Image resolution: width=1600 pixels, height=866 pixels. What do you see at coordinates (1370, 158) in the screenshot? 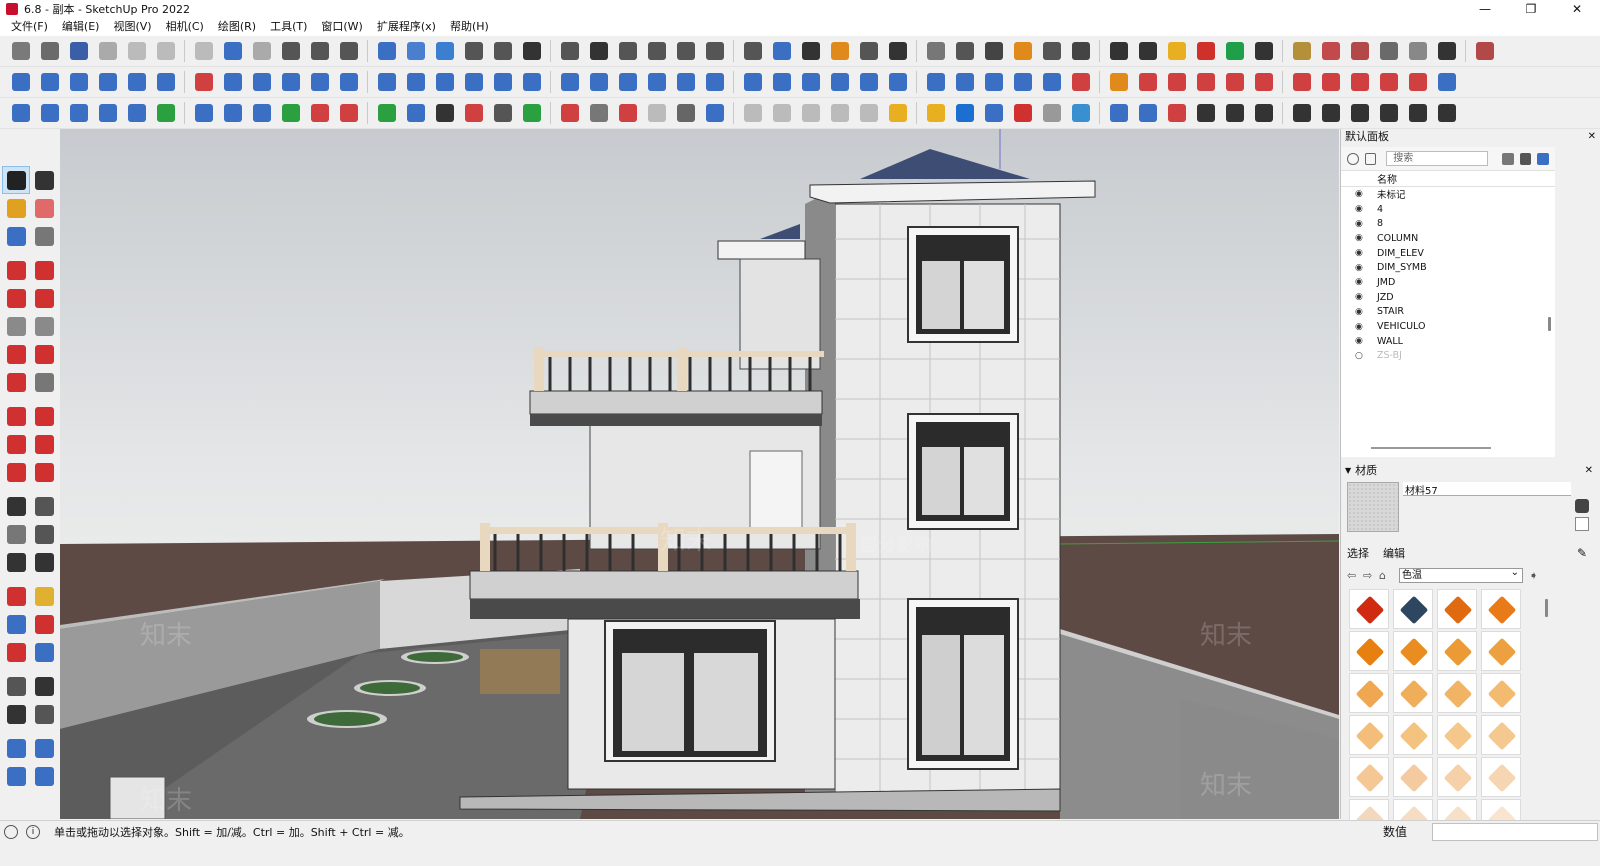
I see `add-tag-folder-icon` at bounding box center [1370, 158].